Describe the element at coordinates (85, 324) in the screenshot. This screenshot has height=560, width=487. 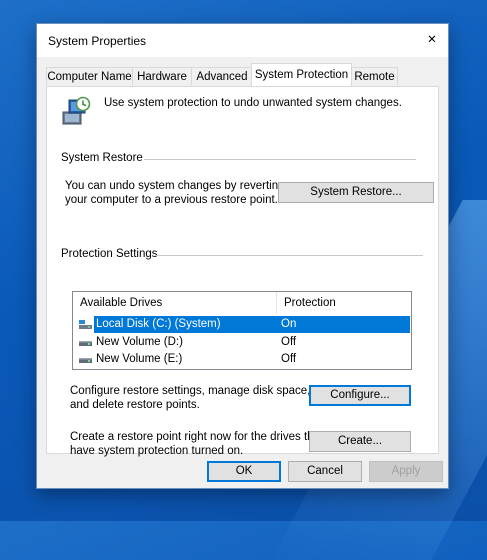
I see `system-drive-icon` at that location.